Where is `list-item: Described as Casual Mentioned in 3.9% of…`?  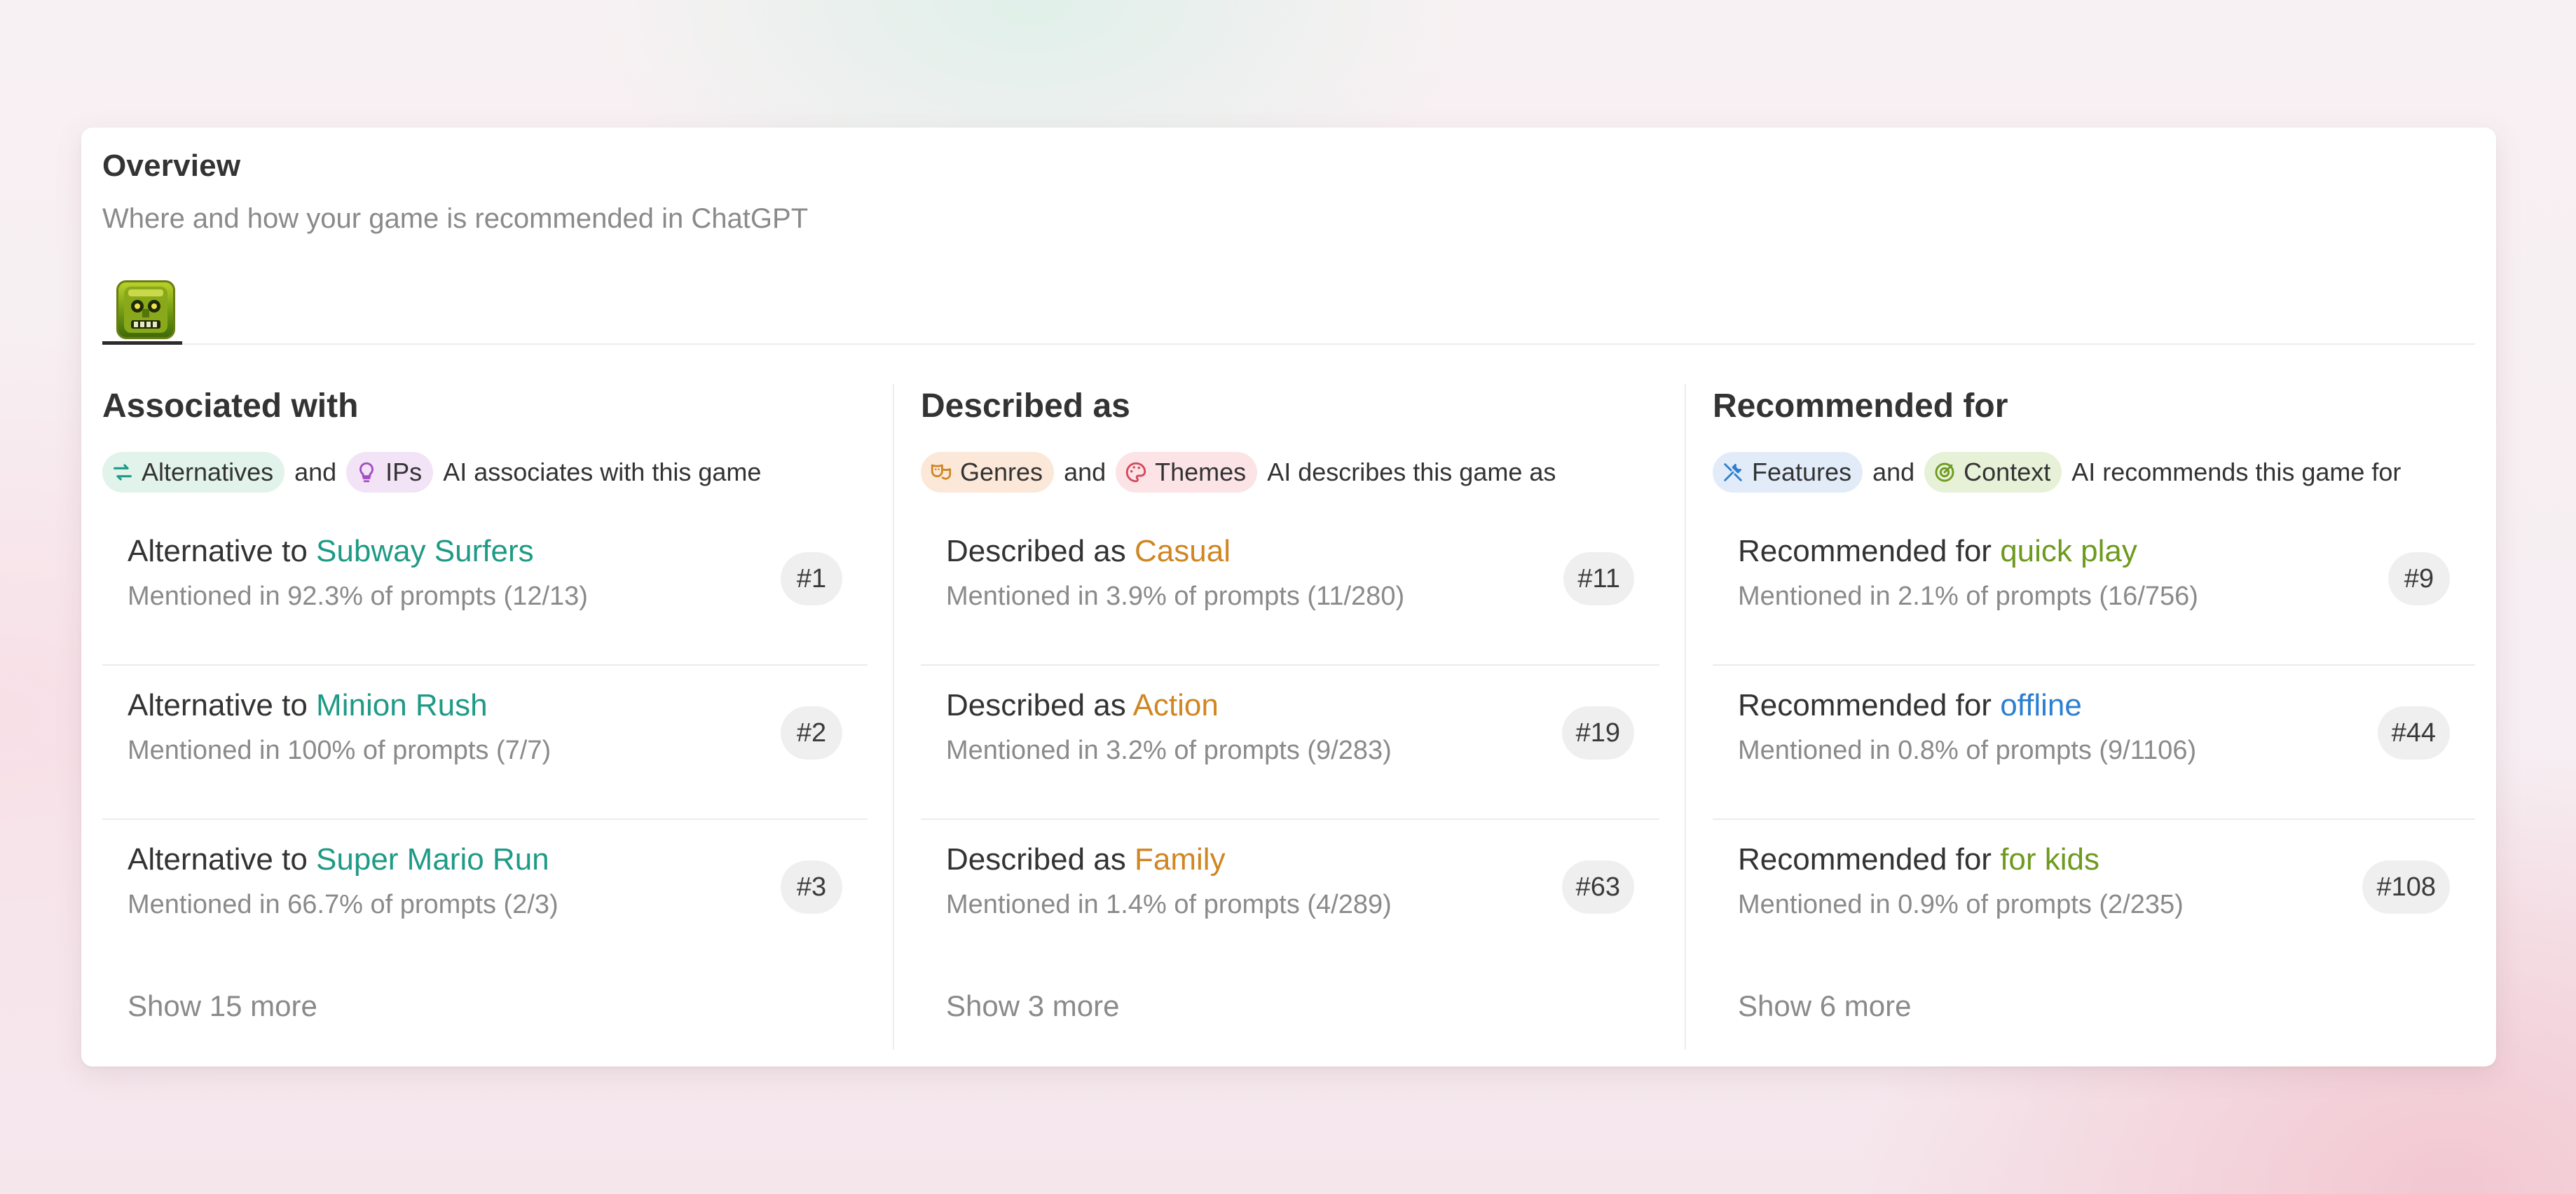
list-item: Described as Casual Mentioned in 3.9% of… is located at coordinates (1290, 589).